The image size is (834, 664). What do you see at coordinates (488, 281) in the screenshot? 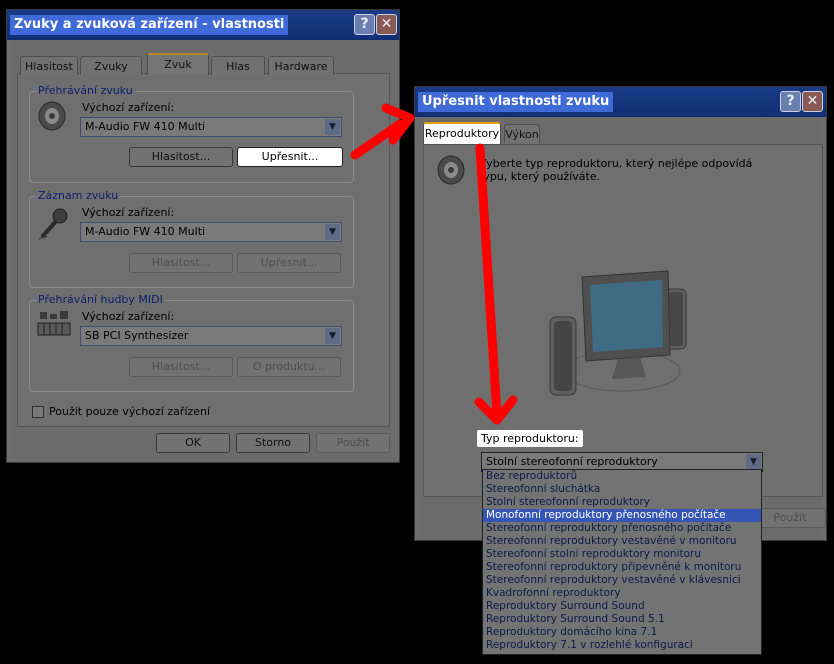
I see `annotation-arrow-to-speaker-type` at bounding box center [488, 281].